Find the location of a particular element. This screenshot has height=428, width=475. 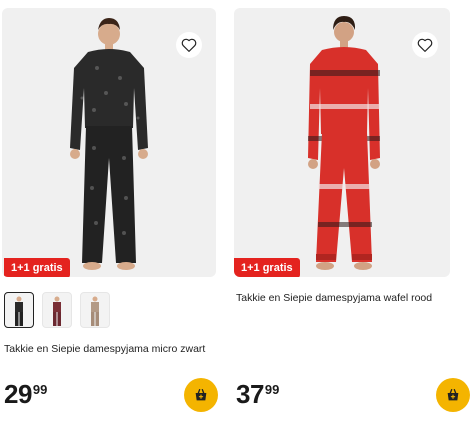

product-title: Takkie en Siepie damespyjama micro zwart is located at coordinates (109, 349).